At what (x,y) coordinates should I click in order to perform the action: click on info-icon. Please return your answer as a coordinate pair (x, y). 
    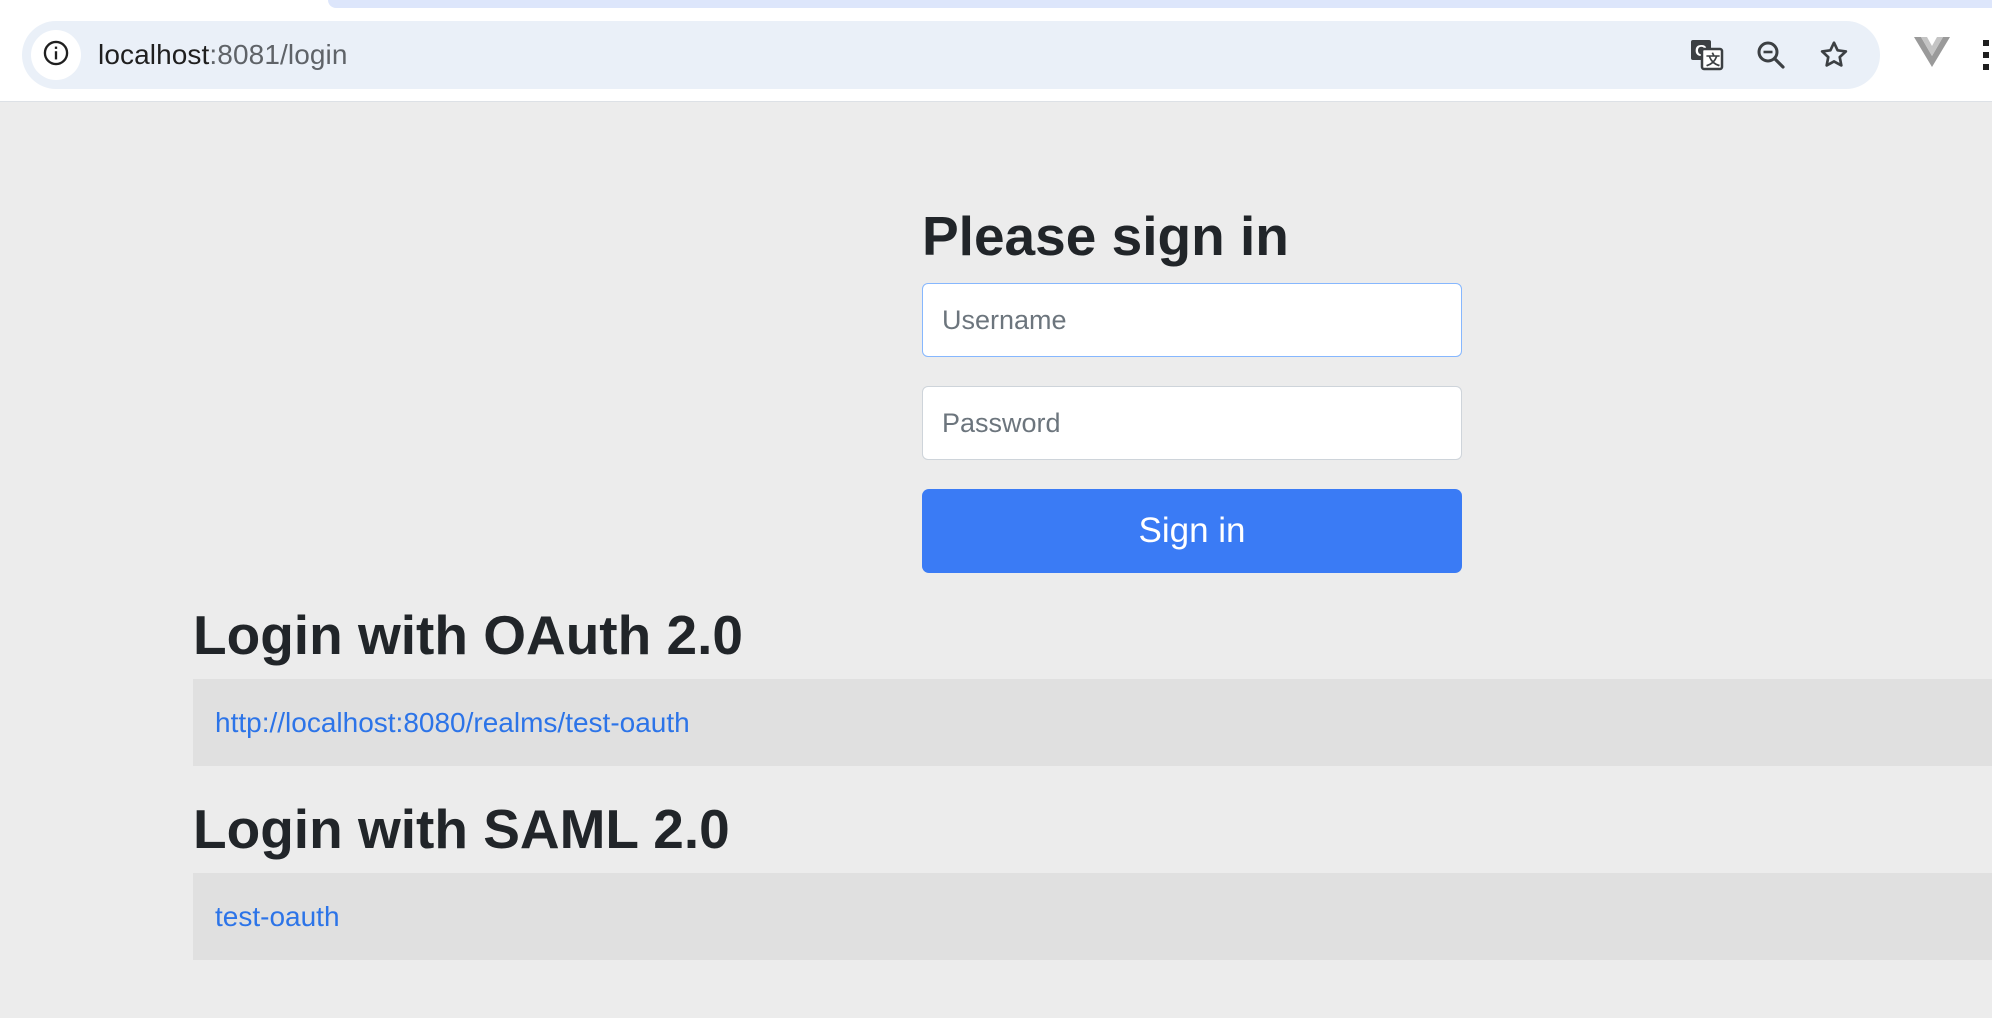
    Looking at the image, I should click on (56, 55).